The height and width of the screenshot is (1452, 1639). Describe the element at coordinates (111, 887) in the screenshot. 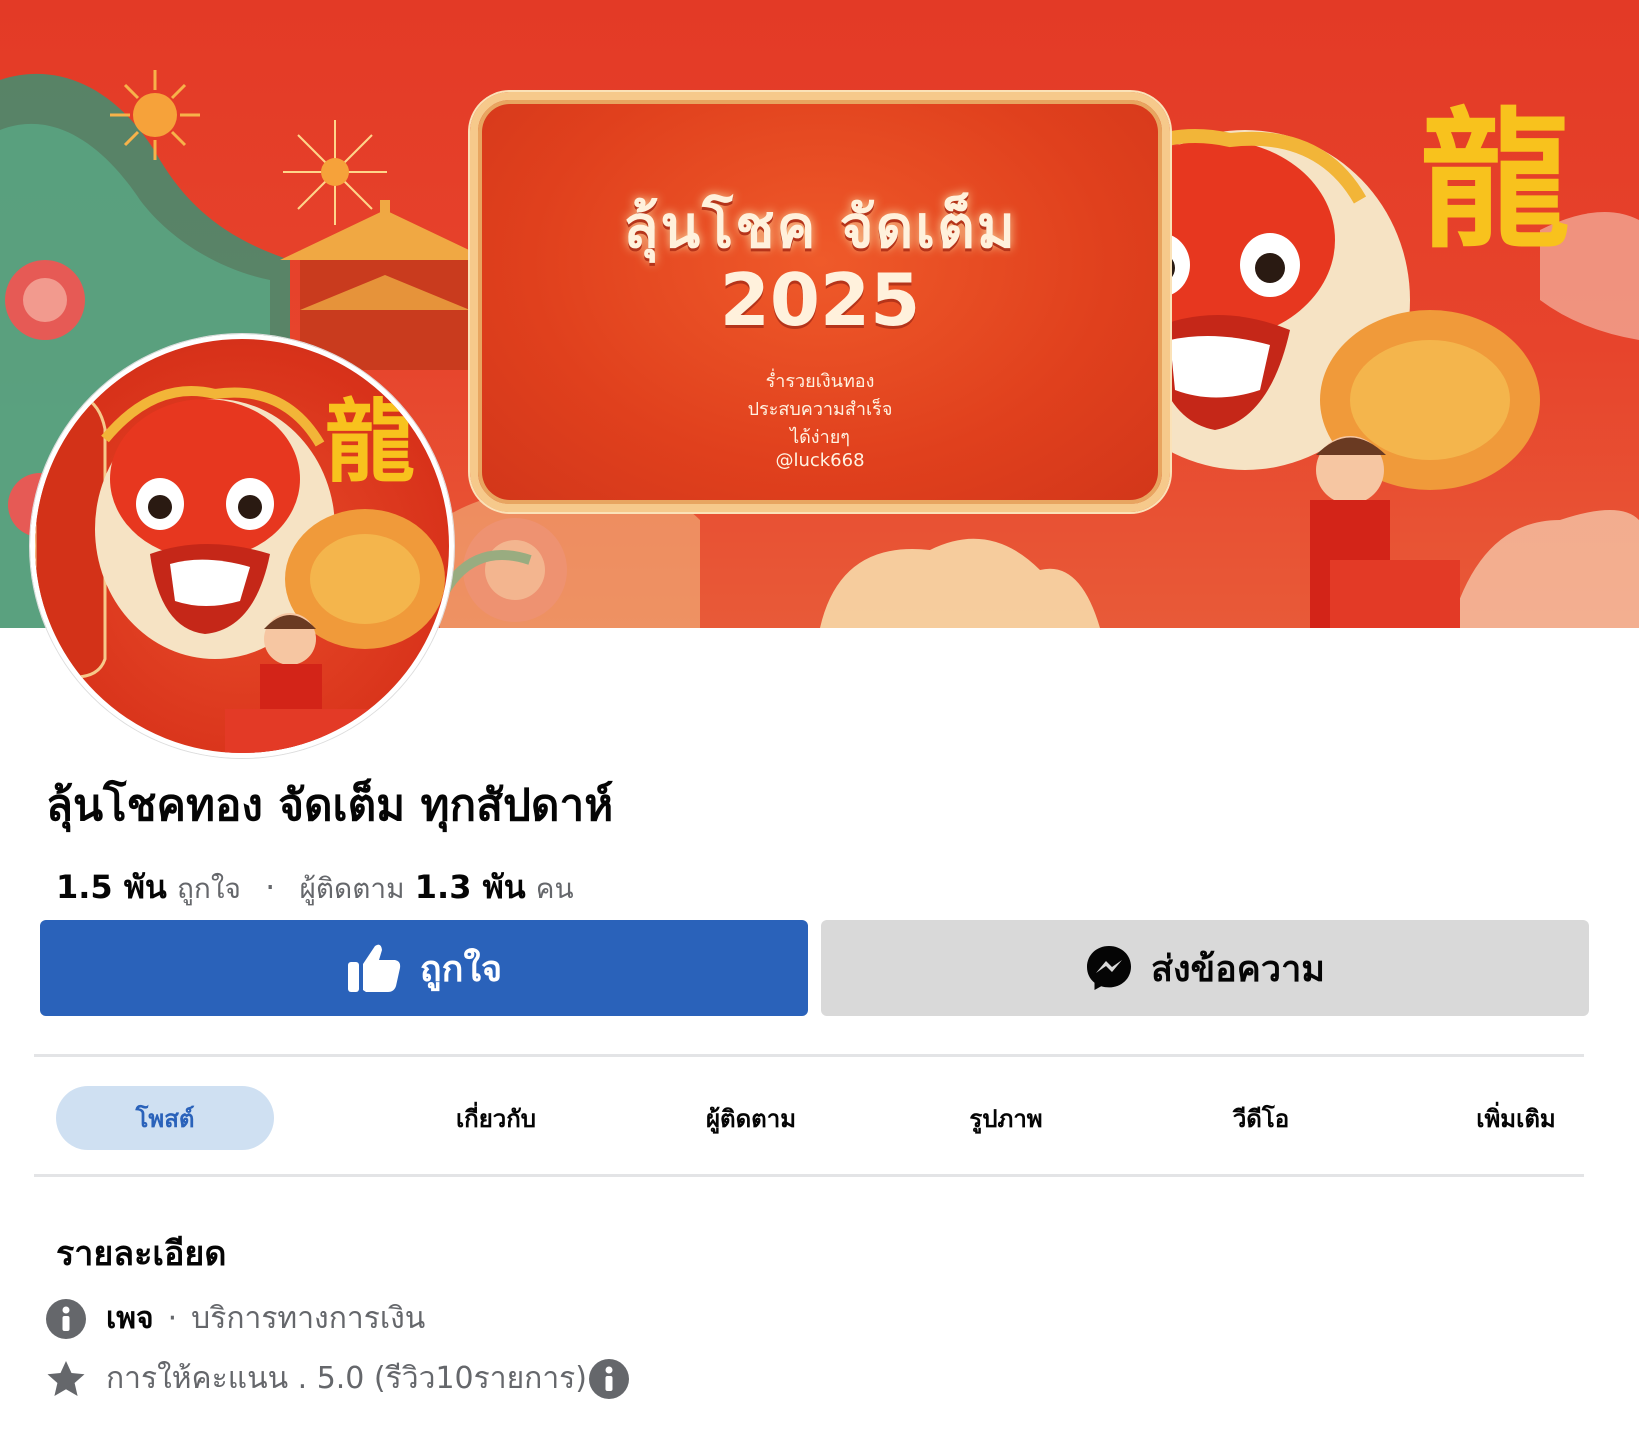

I see `likes-count: 1.5 พัน` at that location.